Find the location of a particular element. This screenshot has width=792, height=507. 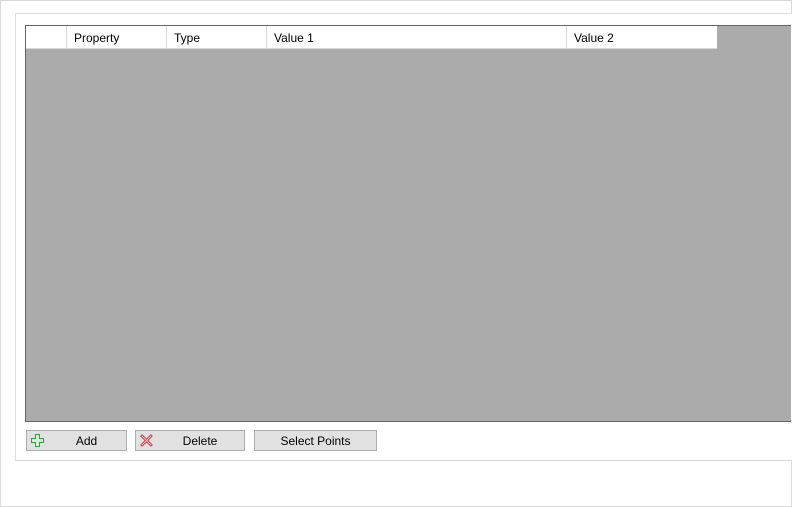

column-header-type: Type is located at coordinates (217, 37).